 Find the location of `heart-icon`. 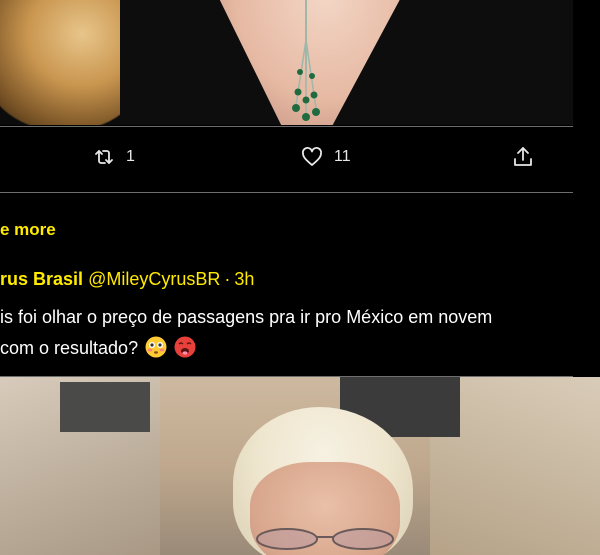

heart-icon is located at coordinates (312, 156).